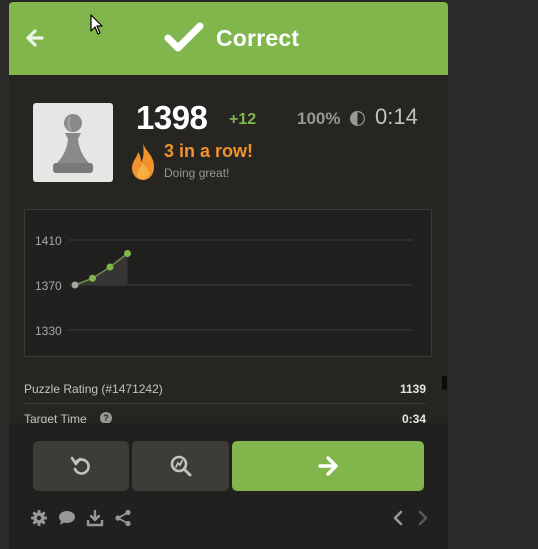 The width and height of the screenshot is (538, 549). I want to click on analysis-magnifier-icon, so click(180, 466).